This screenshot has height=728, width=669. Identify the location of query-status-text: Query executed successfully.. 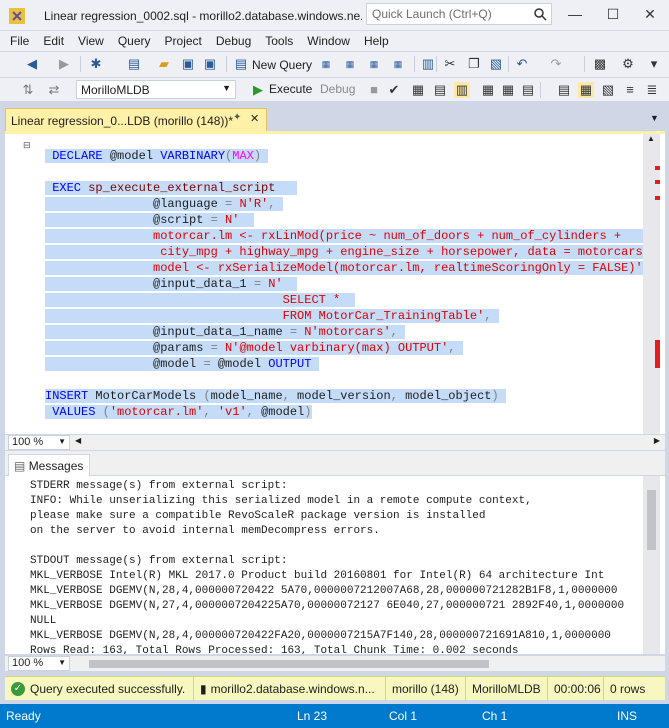
(108, 688).